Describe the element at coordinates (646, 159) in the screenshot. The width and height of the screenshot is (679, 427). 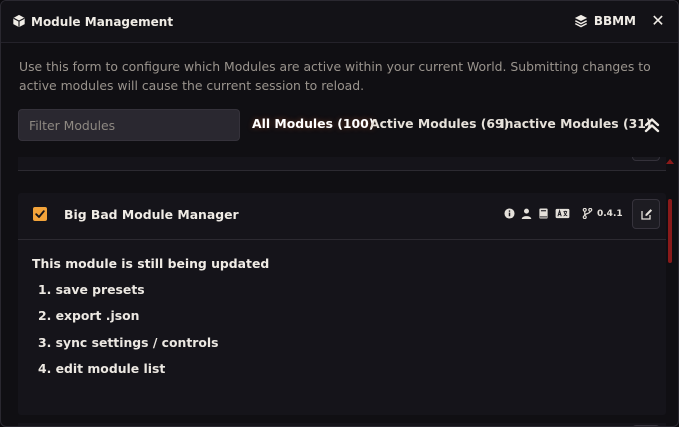
I see `previous-card-edit-button` at that location.